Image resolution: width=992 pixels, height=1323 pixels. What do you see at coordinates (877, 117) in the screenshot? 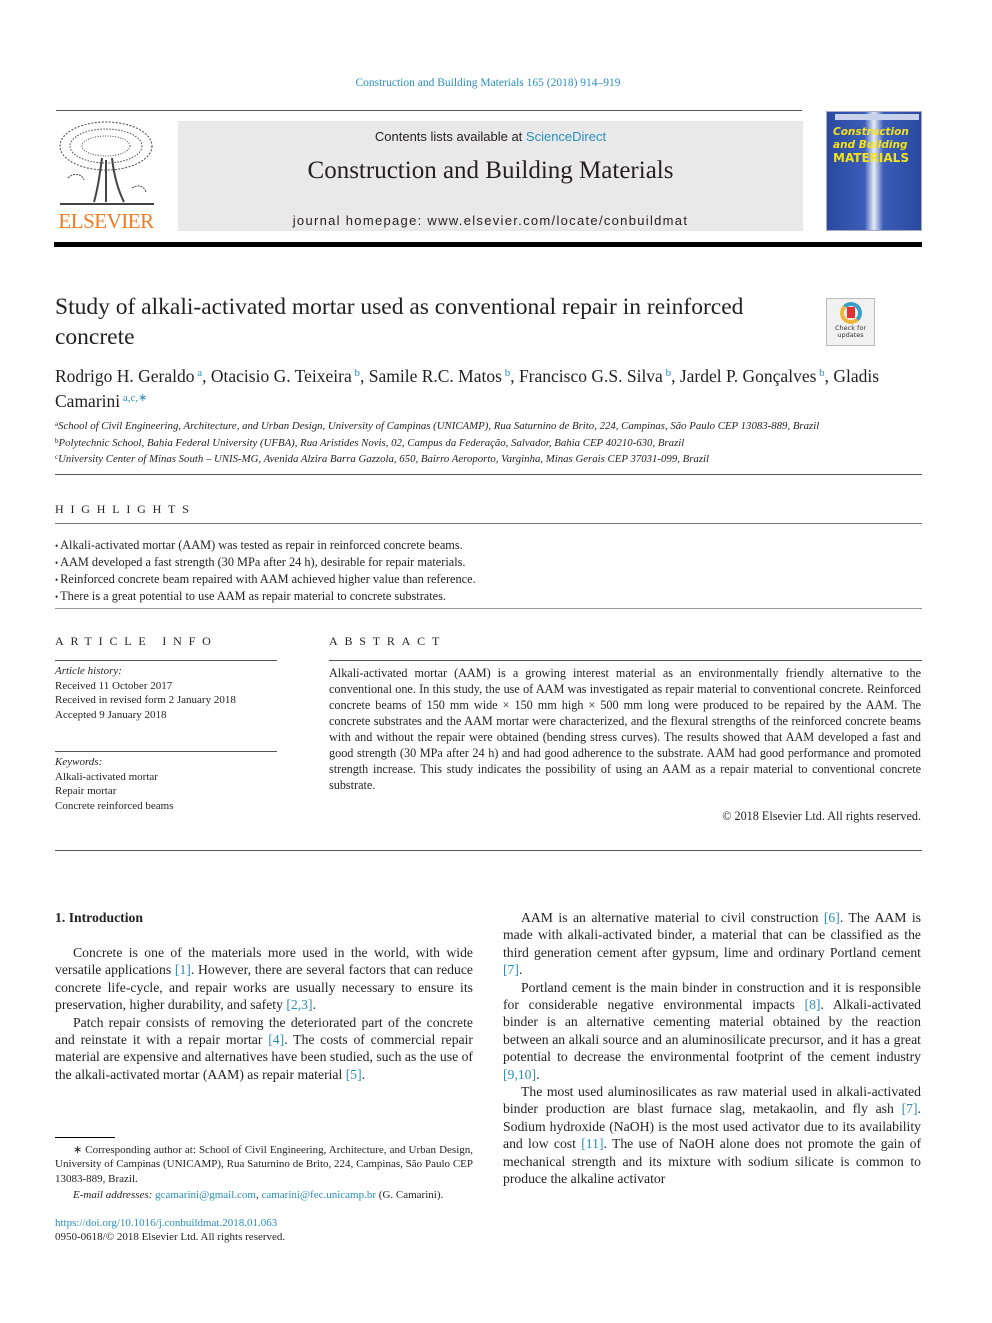
I see `cover-header-strip` at bounding box center [877, 117].